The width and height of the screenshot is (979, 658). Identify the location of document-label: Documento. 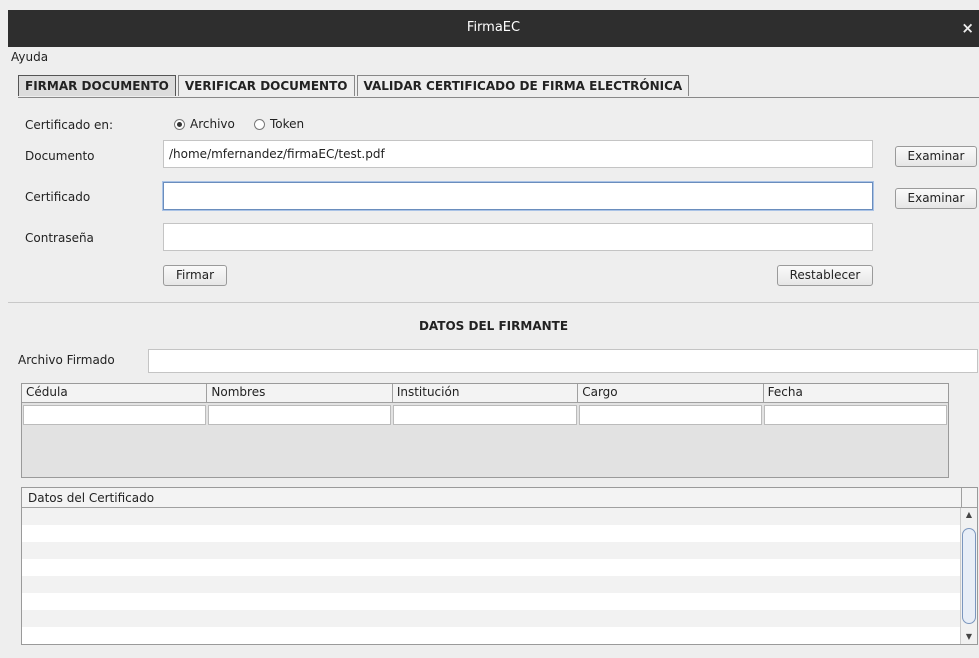
(60, 156).